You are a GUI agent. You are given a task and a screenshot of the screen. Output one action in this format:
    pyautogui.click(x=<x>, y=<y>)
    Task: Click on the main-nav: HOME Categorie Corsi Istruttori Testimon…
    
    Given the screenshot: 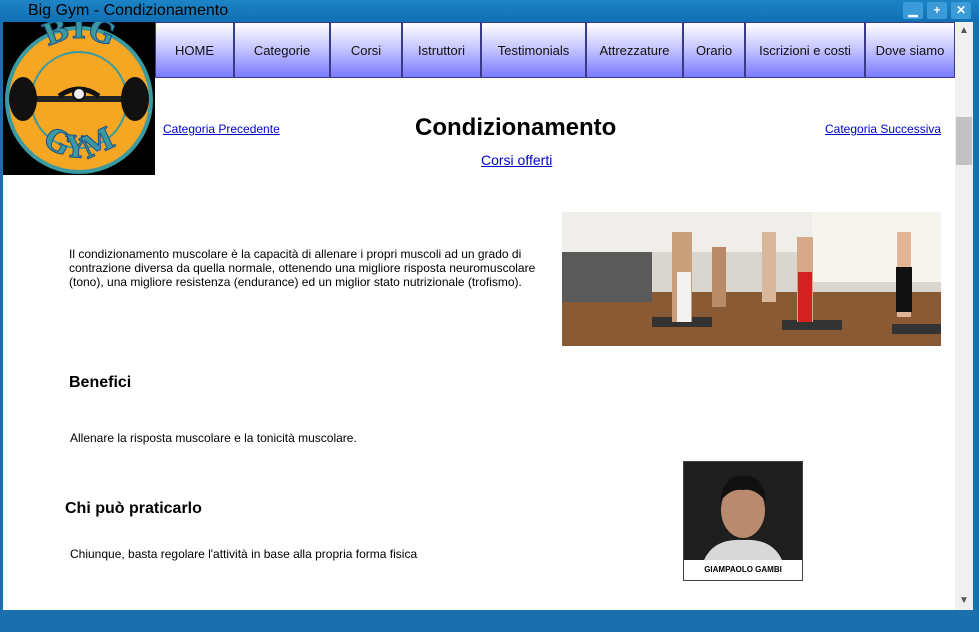 What is the action you would take?
    pyautogui.click(x=555, y=50)
    